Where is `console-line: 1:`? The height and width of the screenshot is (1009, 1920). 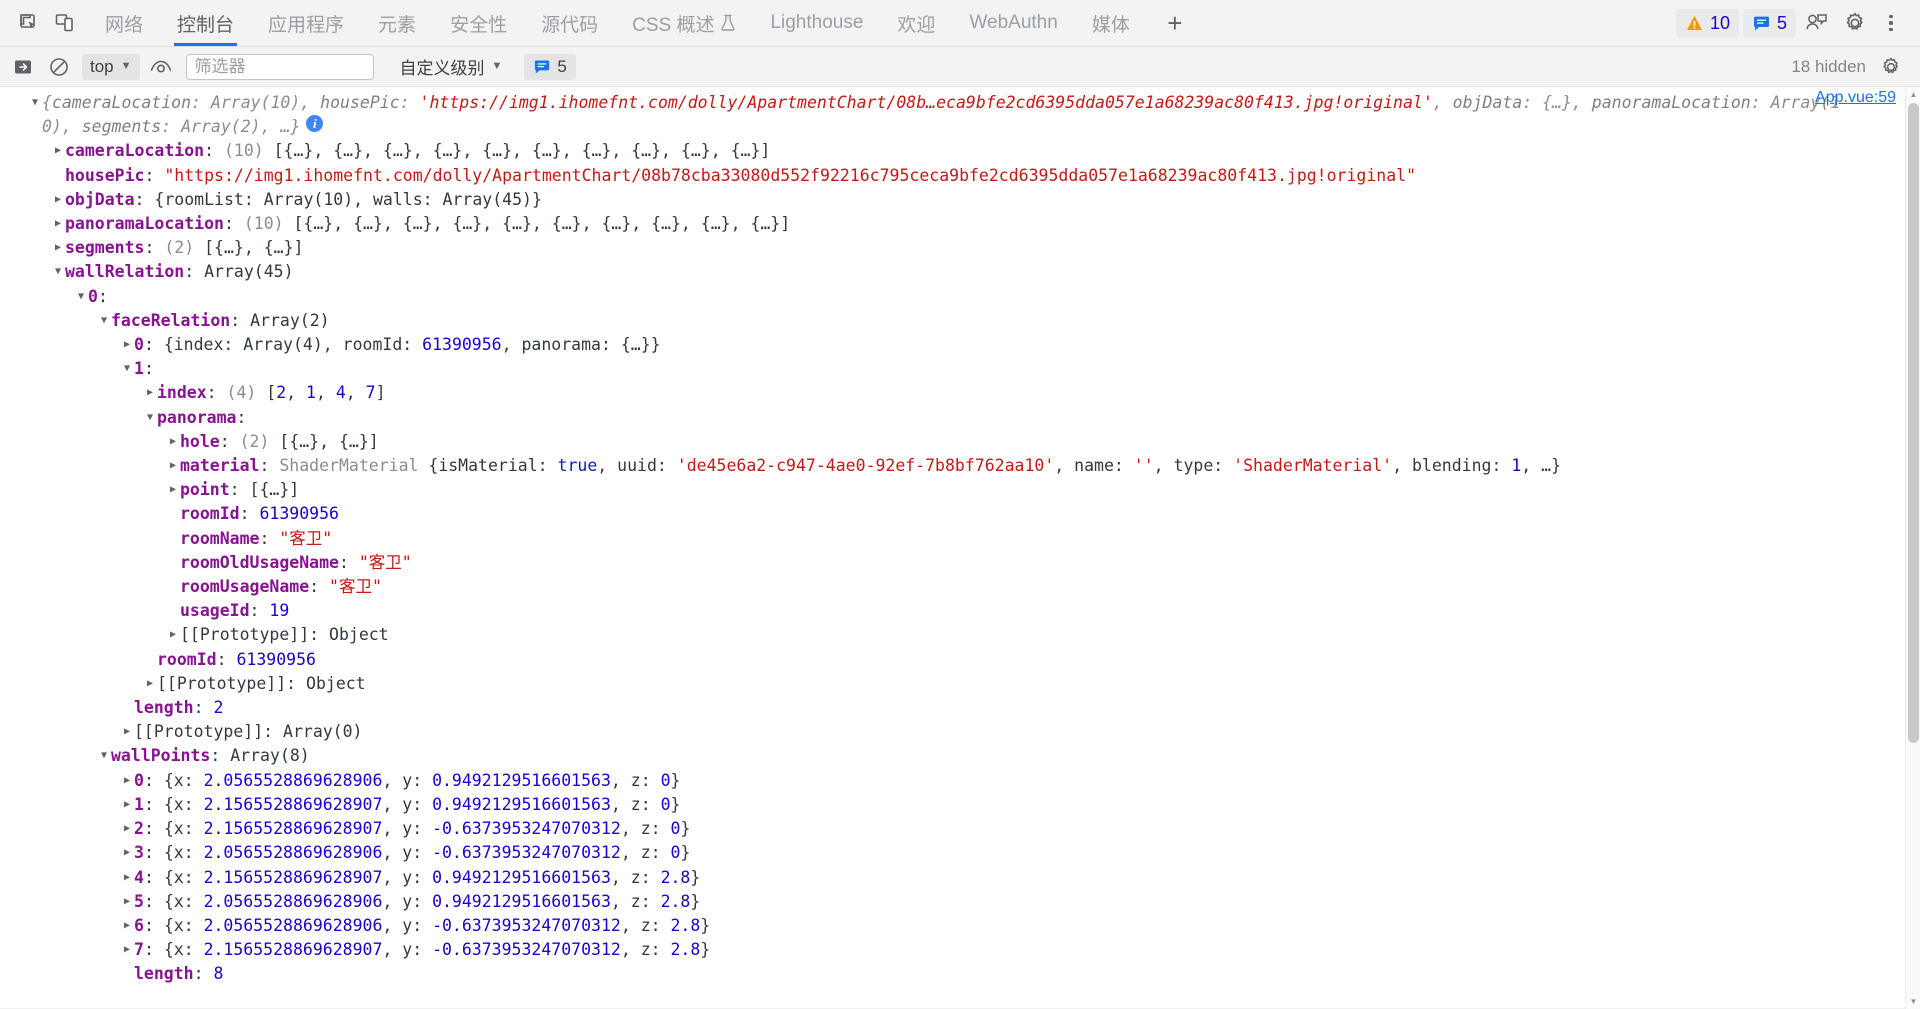
console-line: 1: is located at coordinates (960, 369).